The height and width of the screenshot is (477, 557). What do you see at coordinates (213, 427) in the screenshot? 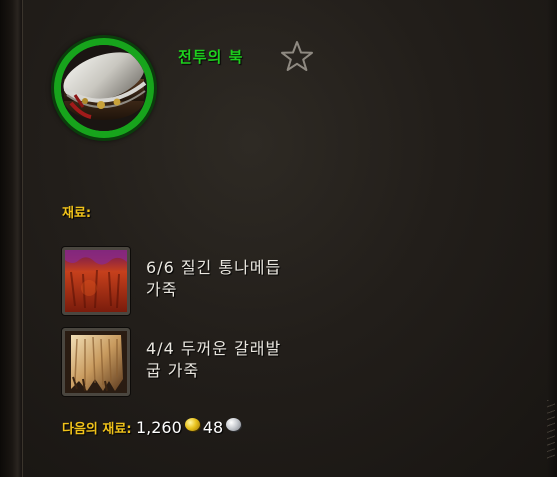
I see `silver-amount: 48` at bounding box center [213, 427].